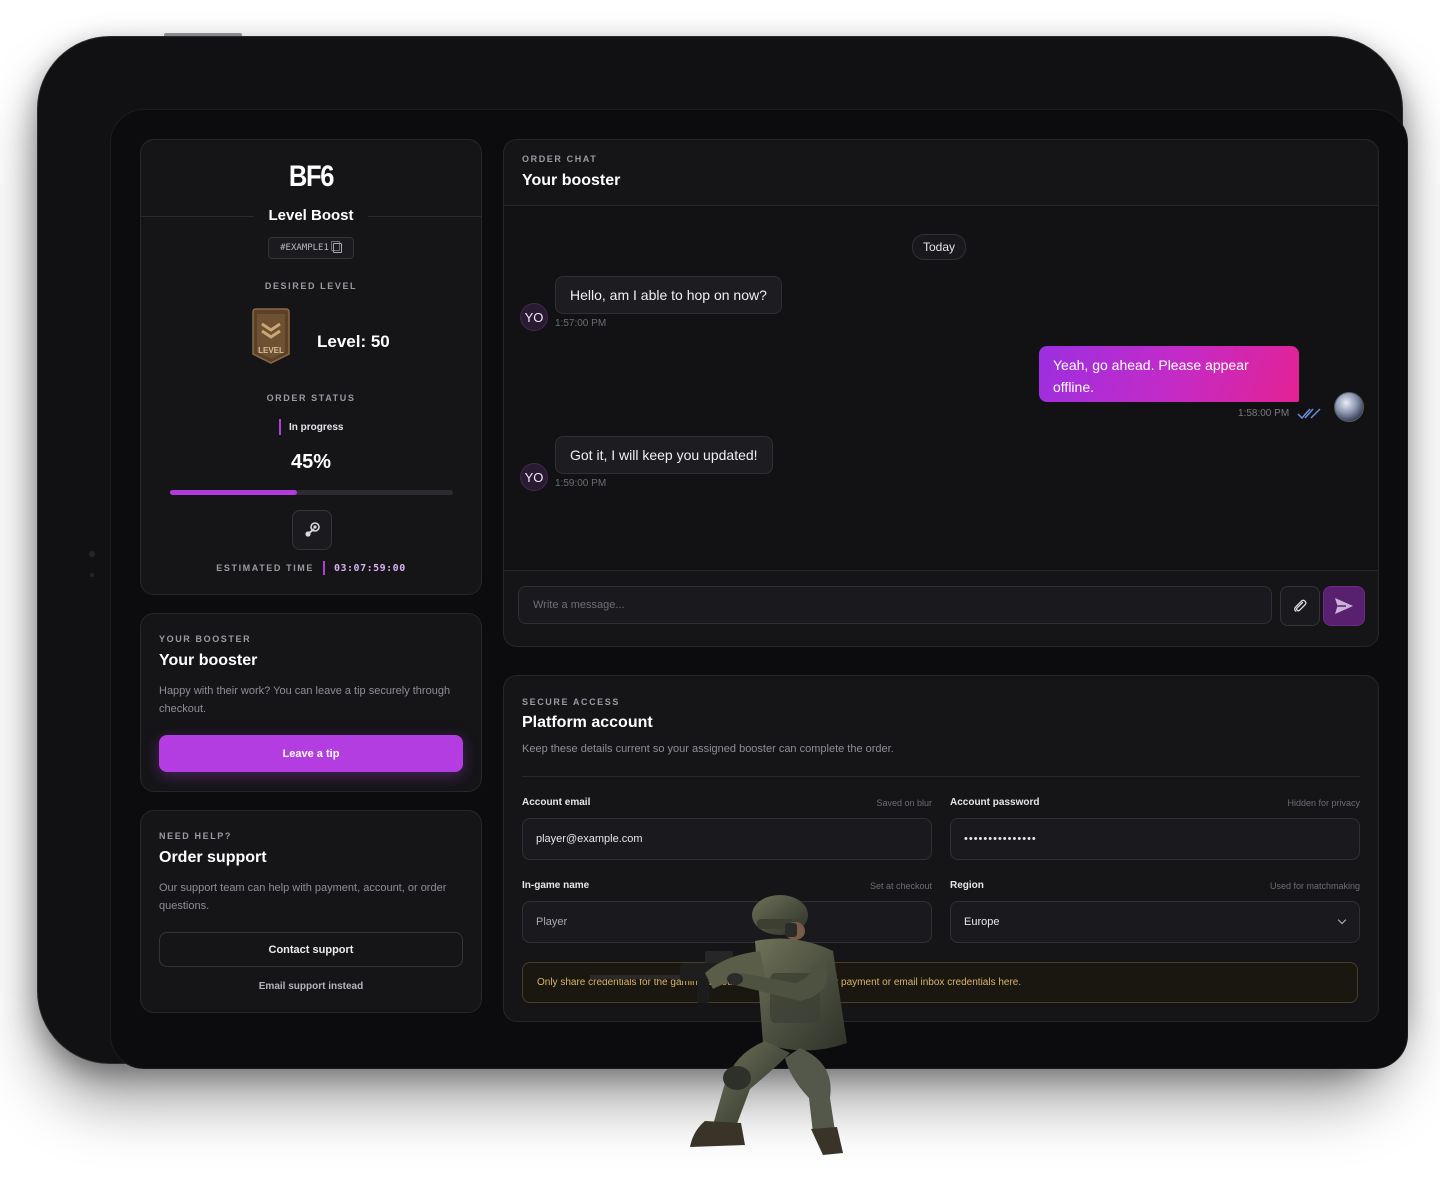 This screenshot has width=1440, height=1181. I want to click on order-title: Level Boost, so click(311, 215).